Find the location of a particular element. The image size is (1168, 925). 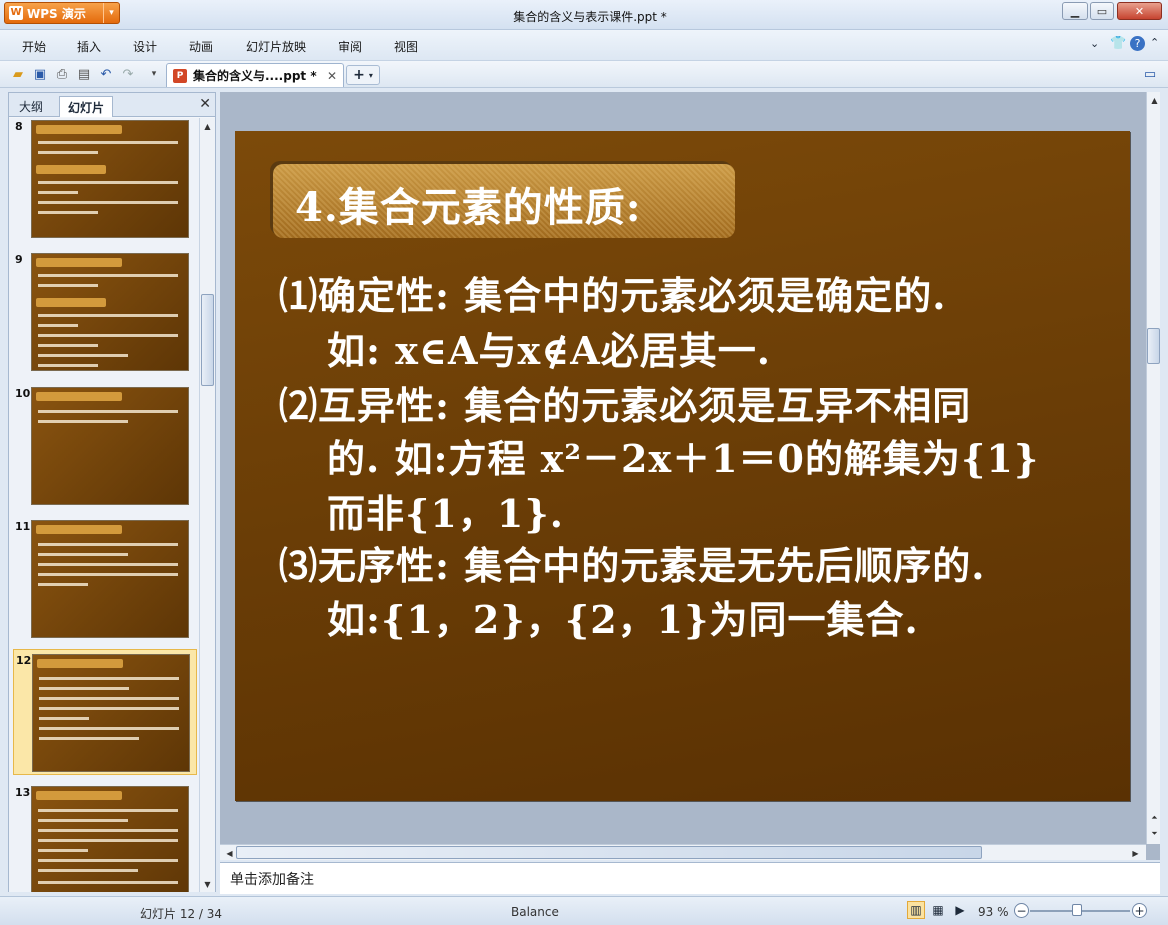

document-tab-label: 集合的含义与....ppt * is located at coordinates (255, 76).